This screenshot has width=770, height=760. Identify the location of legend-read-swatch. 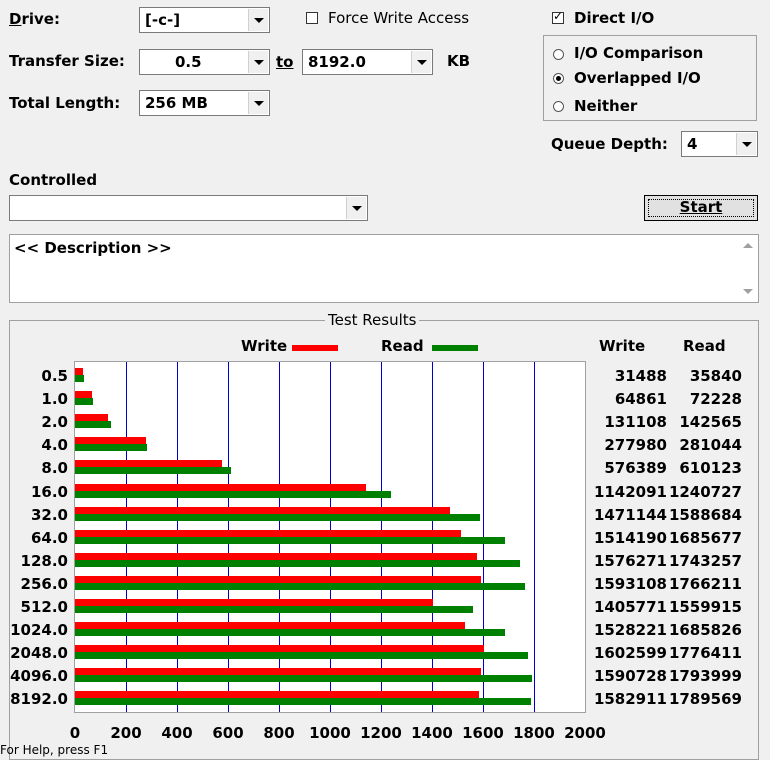
(455, 348).